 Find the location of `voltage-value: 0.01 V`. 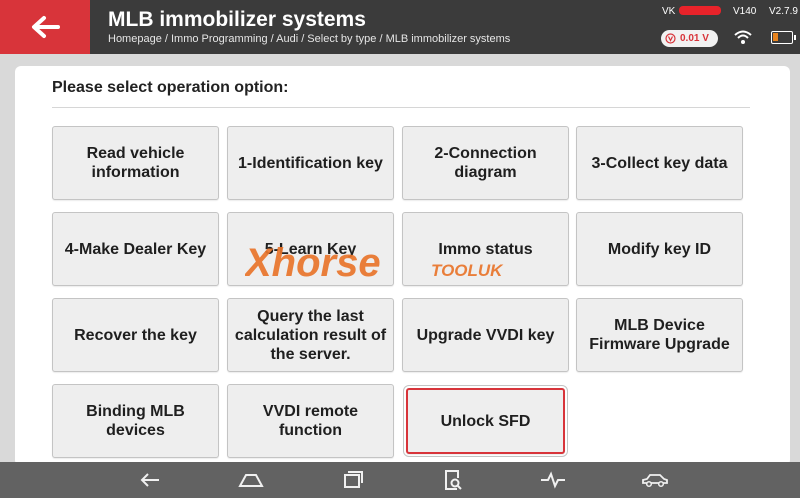

voltage-value: 0.01 V is located at coordinates (694, 38).